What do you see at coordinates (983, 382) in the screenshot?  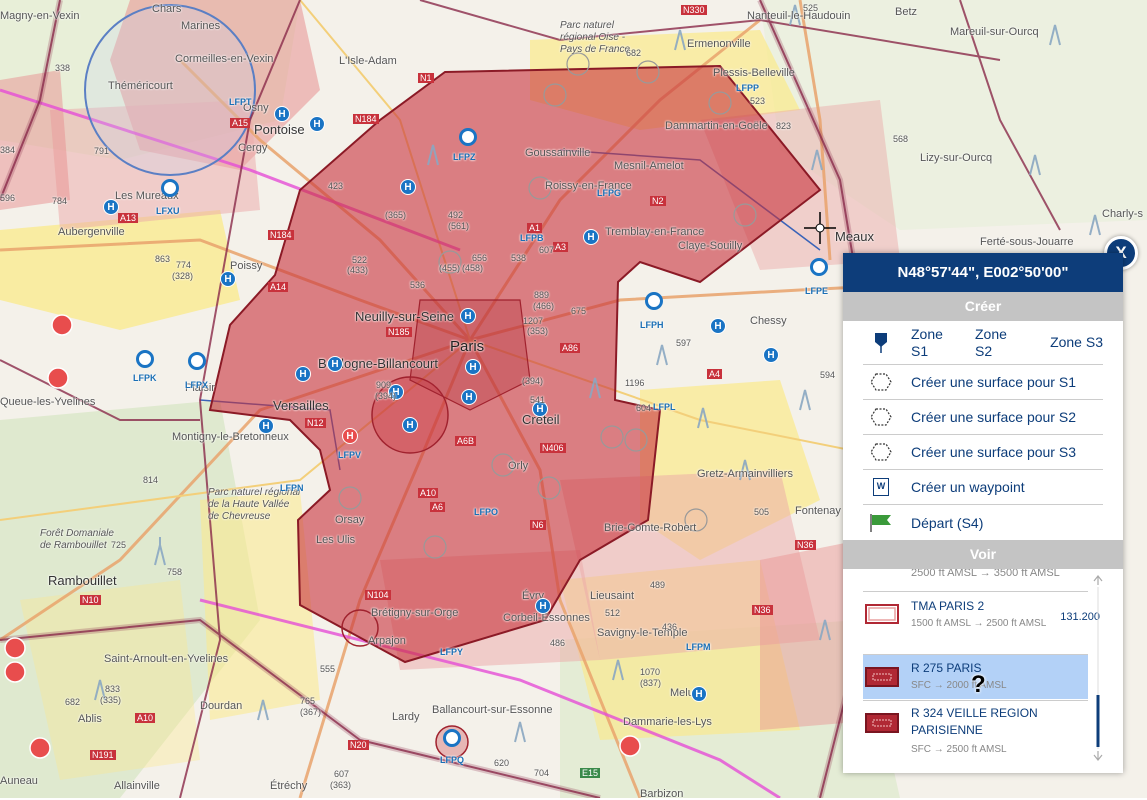 I see `create-surface-s1-button: Créer une surface pour S1` at bounding box center [983, 382].